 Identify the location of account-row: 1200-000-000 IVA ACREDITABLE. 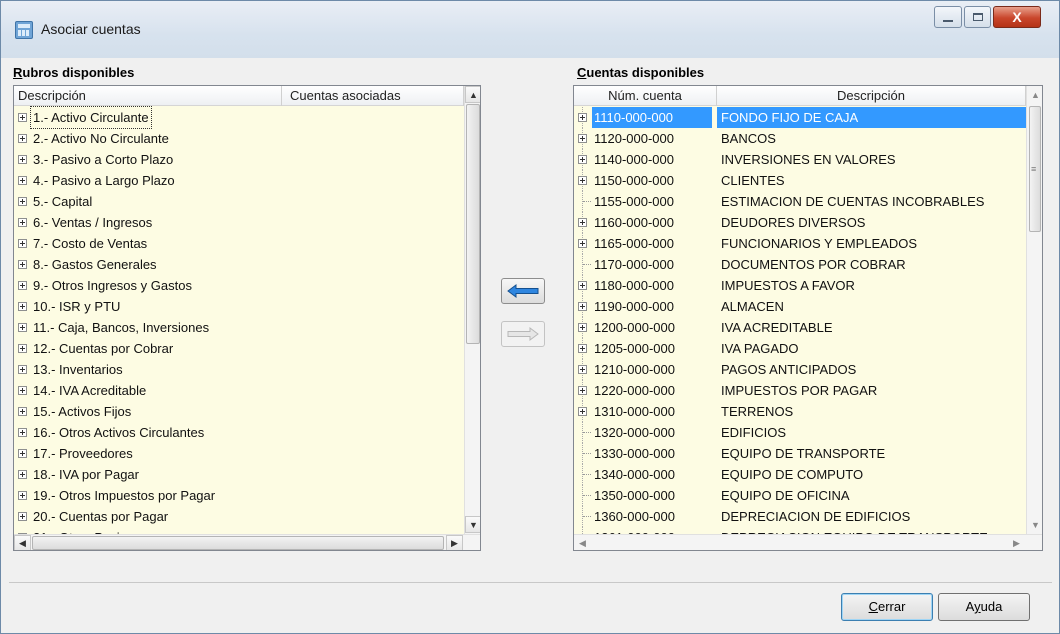
(808, 327).